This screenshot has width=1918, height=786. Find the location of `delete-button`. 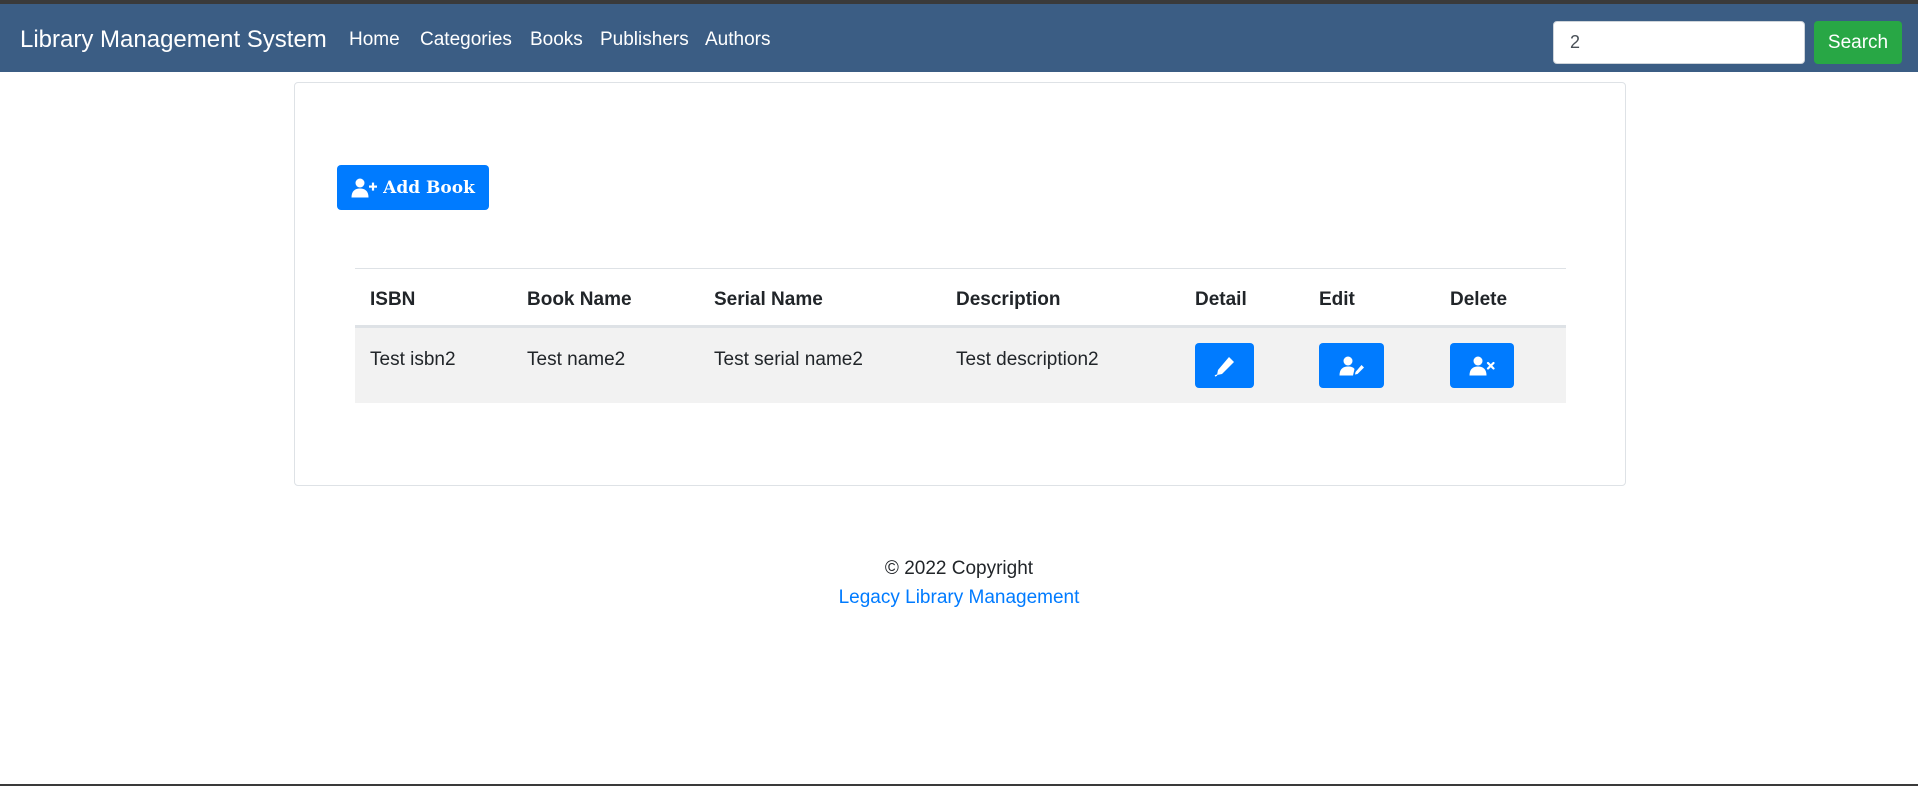

delete-button is located at coordinates (1482, 365).